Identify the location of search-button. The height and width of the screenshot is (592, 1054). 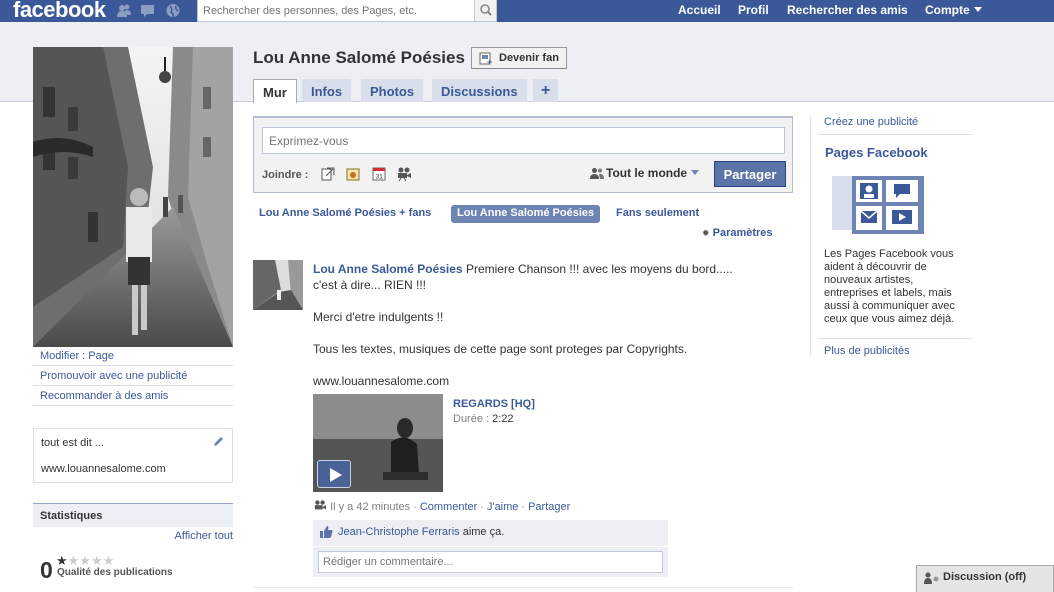
(485, 10).